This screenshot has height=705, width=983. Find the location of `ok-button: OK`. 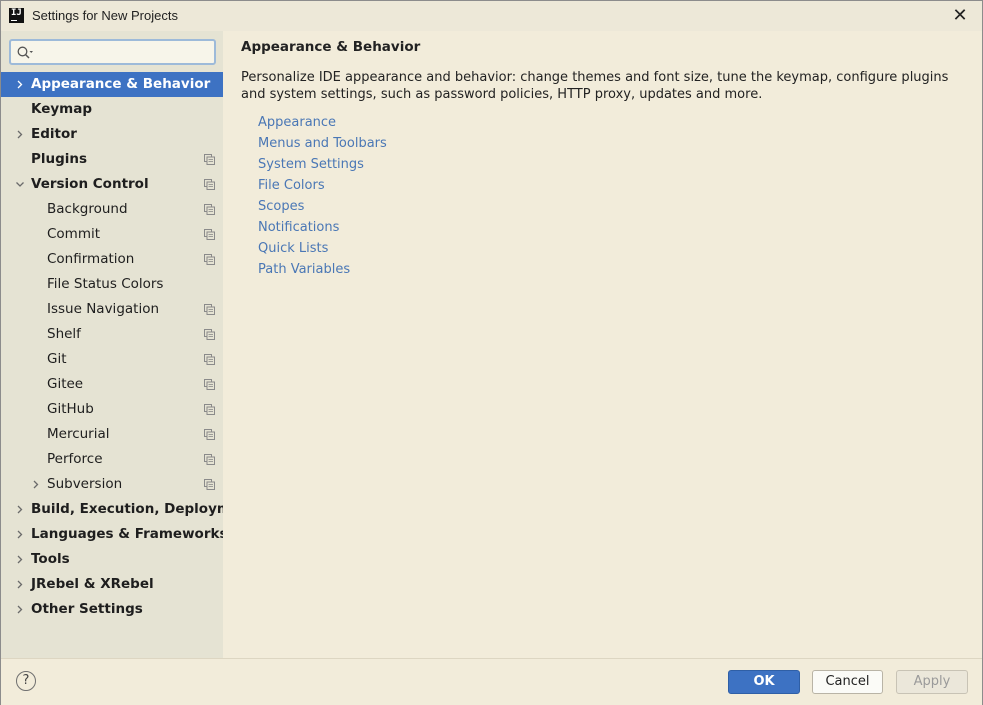

ok-button: OK is located at coordinates (764, 682).